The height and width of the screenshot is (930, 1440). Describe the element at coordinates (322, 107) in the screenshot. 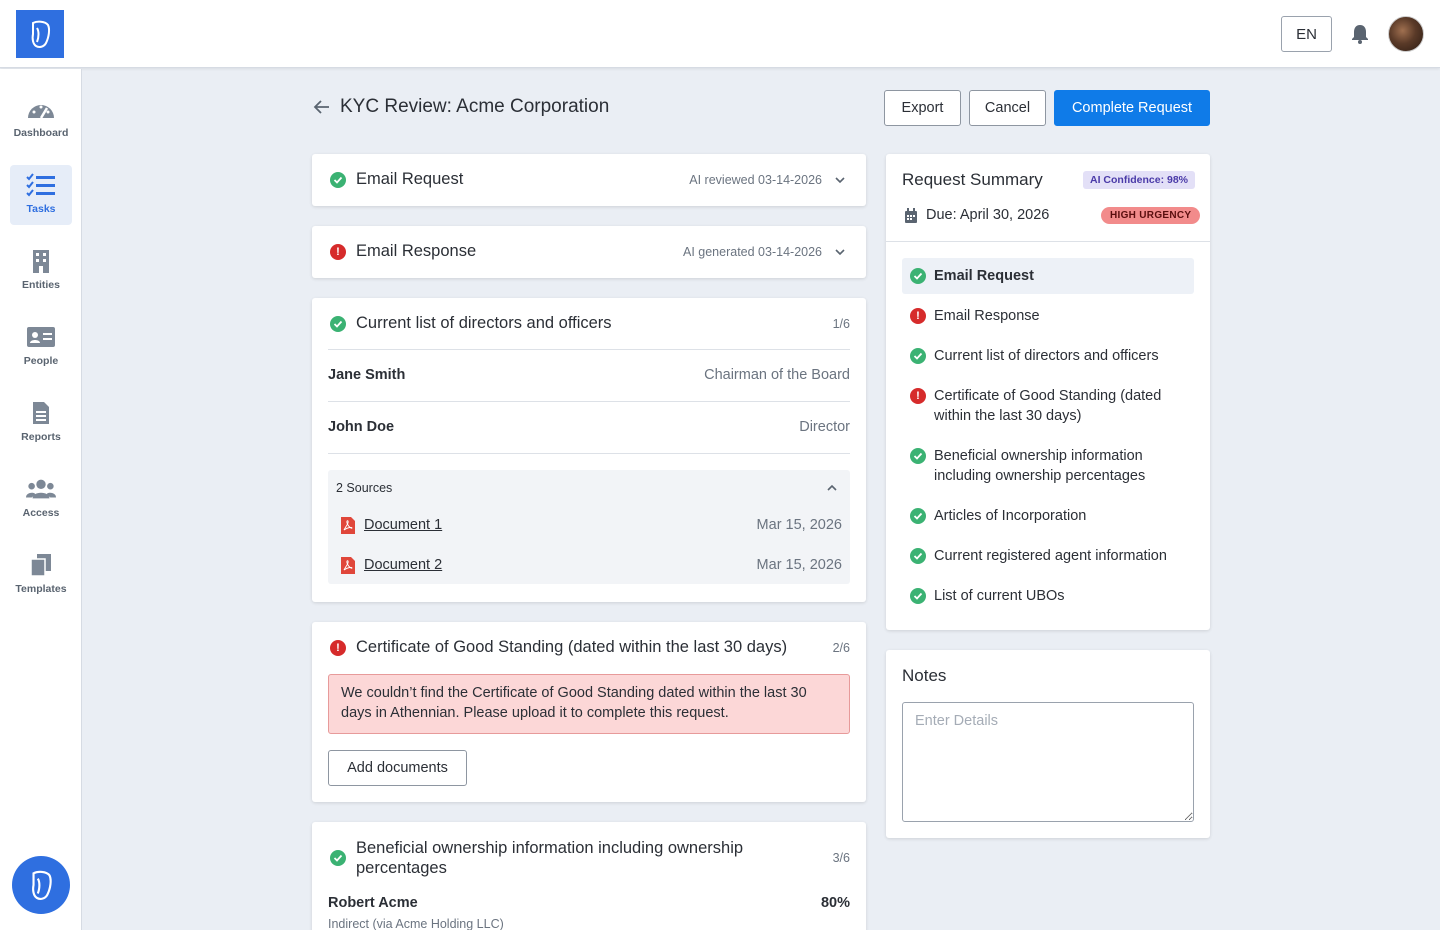

I see `back-arrow-icon` at that location.